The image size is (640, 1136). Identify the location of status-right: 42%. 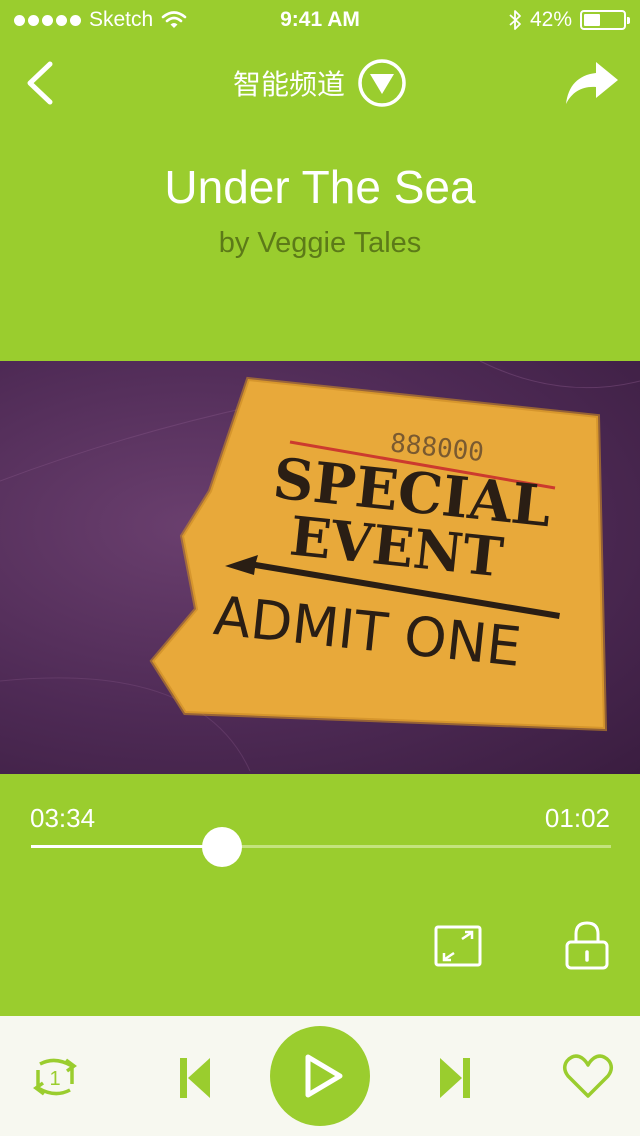
(569, 20).